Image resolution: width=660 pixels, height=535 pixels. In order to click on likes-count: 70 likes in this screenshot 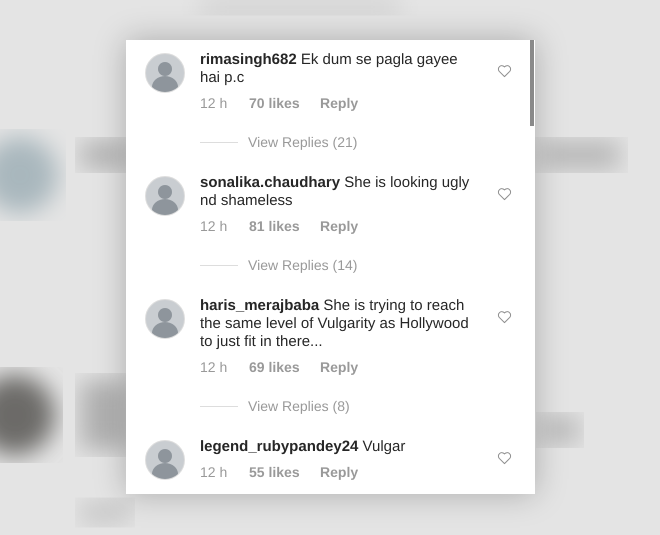, I will do `click(284, 103)`.